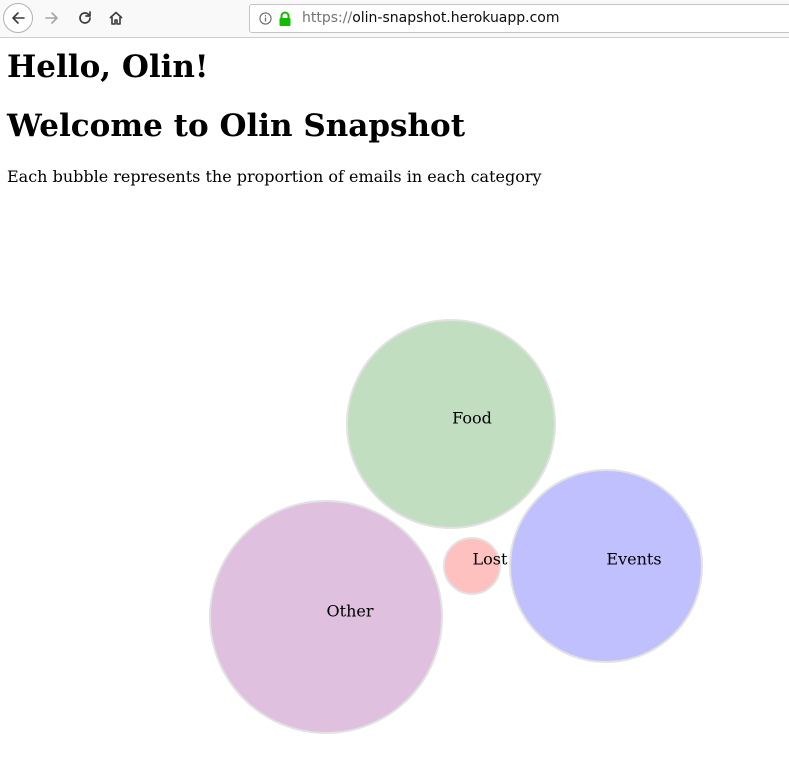 The width and height of the screenshot is (789, 771). Describe the element at coordinates (451, 424) in the screenshot. I see `bubble-food` at that location.